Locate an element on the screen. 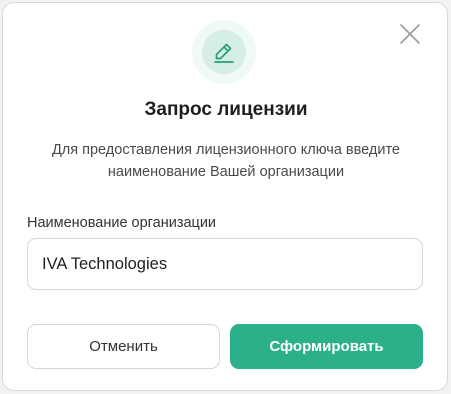 The width and height of the screenshot is (451, 394). cancel-button: Отменить is located at coordinates (123, 346).